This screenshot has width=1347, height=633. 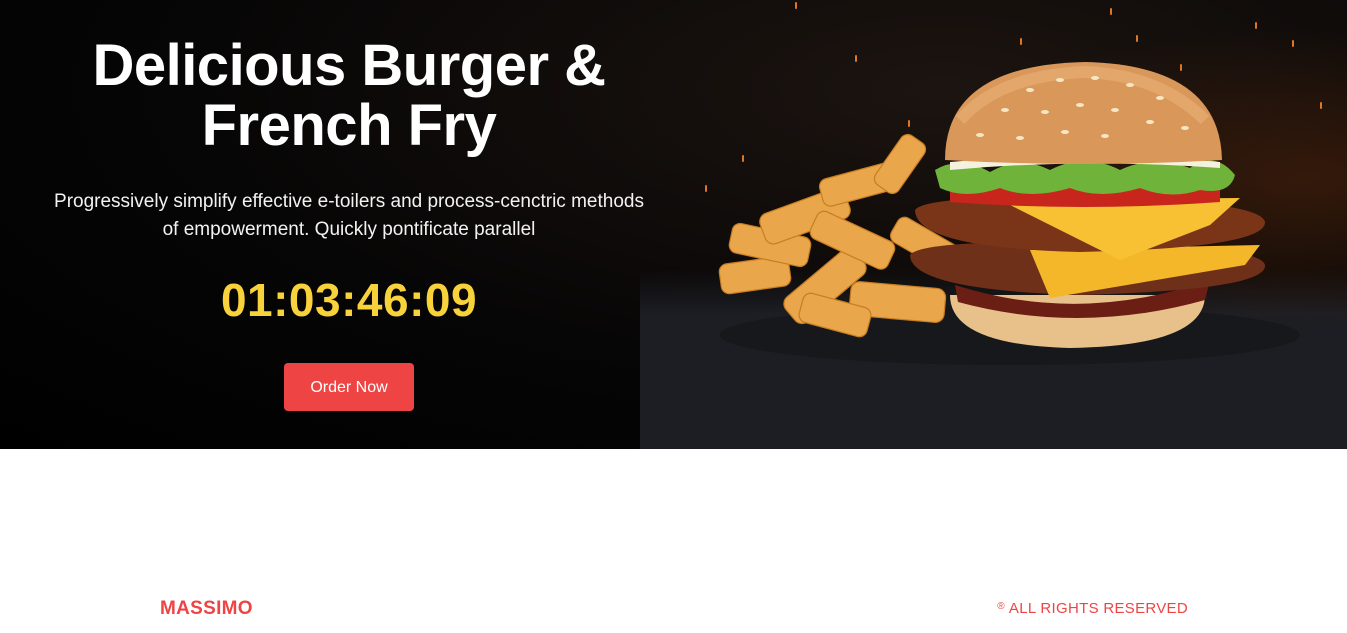 I want to click on copyright-notice: ® ALL RIGHTS RESERVED, so click(x=1092, y=608).